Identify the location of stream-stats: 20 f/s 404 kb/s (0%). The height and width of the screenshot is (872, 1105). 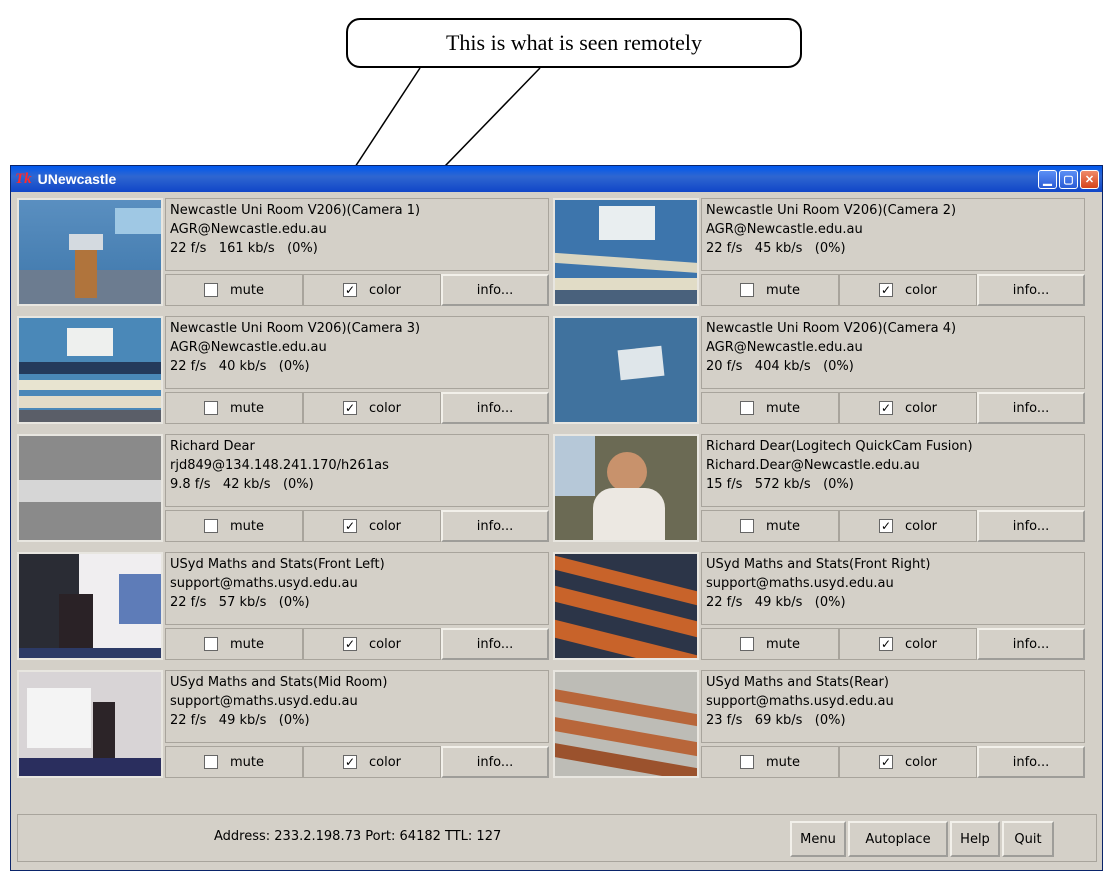
(780, 366).